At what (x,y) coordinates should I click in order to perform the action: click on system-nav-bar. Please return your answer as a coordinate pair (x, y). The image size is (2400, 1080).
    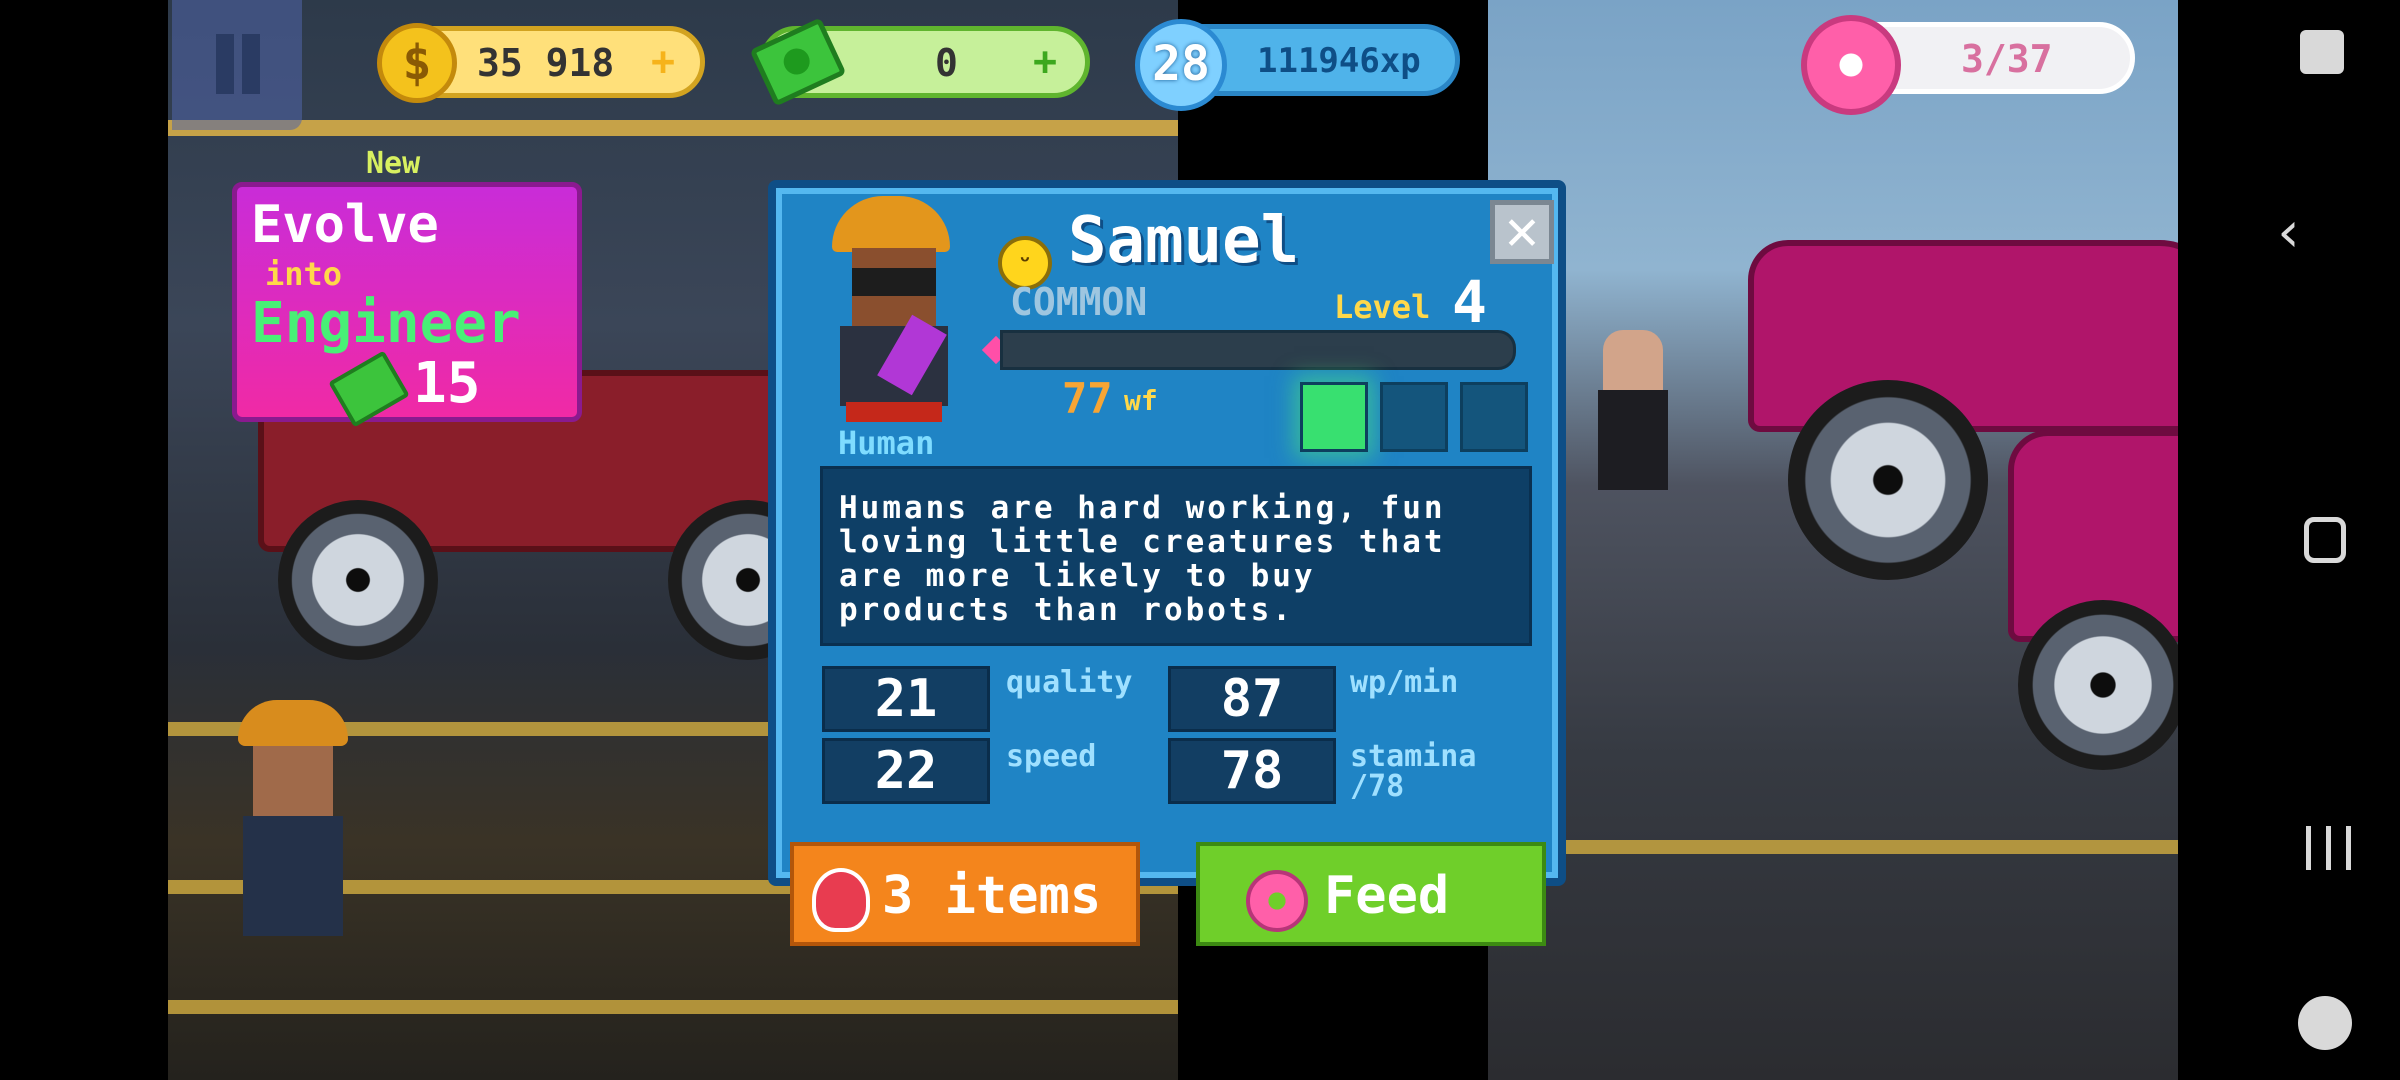
    Looking at the image, I should click on (2289, 540).